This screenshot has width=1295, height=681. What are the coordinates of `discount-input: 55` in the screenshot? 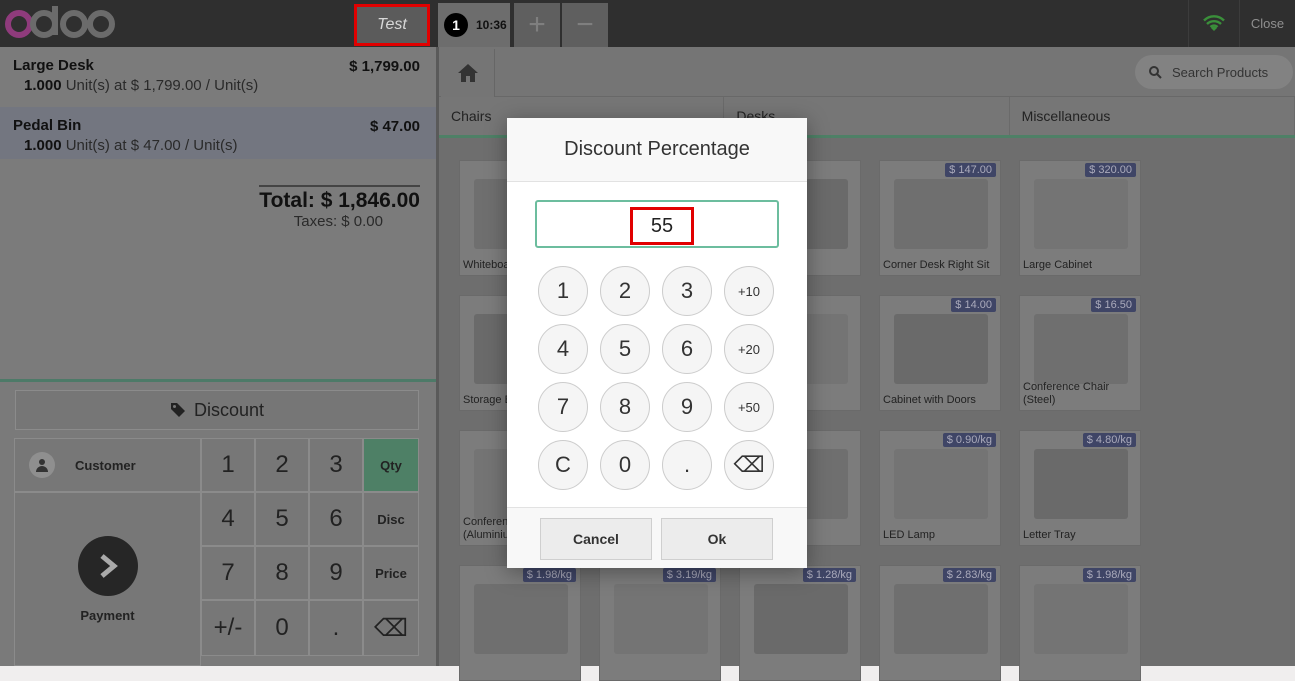 It's located at (657, 224).